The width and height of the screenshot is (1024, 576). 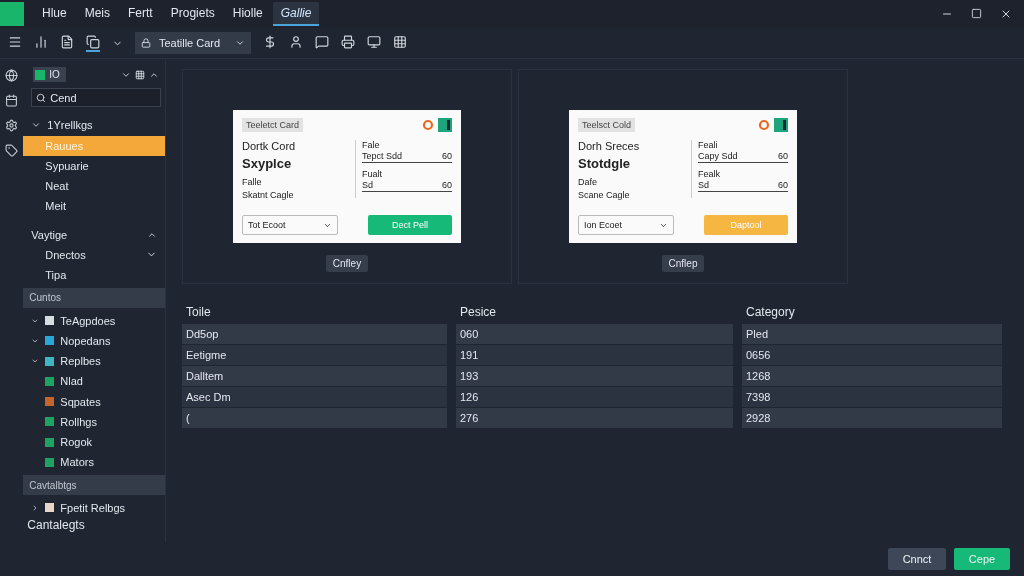 What do you see at coordinates (374, 41) in the screenshot?
I see `monitor-icon` at bounding box center [374, 41].